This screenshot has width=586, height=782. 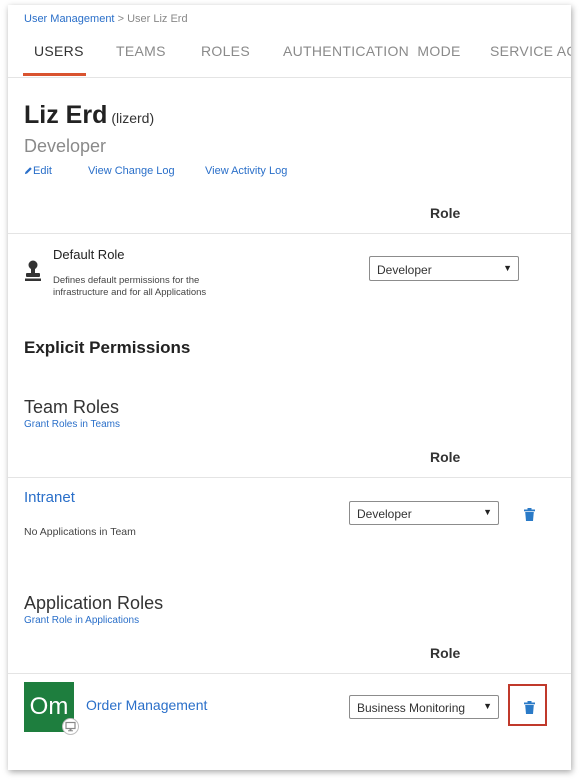 I want to click on breadcrumb-user-management: User Management, so click(x=69, y=19).